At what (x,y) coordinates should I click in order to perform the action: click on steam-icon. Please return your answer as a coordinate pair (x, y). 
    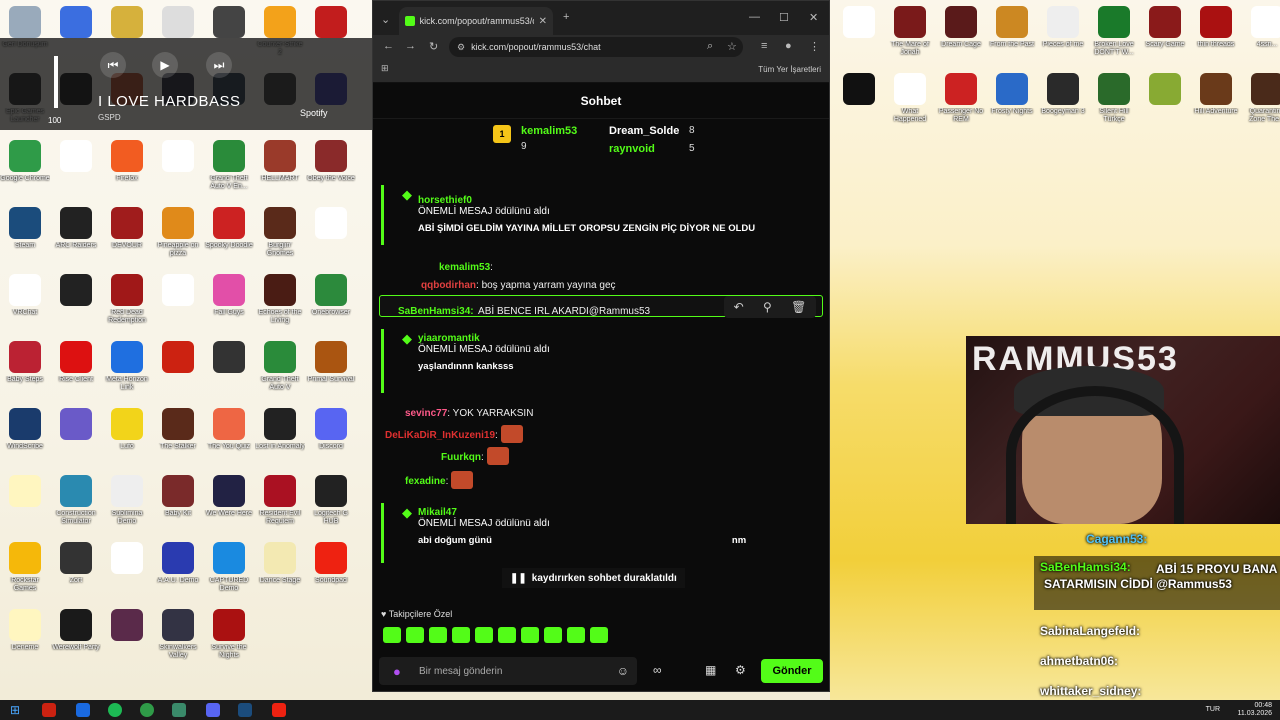
    Looking at the image, I should click on (245, 710).